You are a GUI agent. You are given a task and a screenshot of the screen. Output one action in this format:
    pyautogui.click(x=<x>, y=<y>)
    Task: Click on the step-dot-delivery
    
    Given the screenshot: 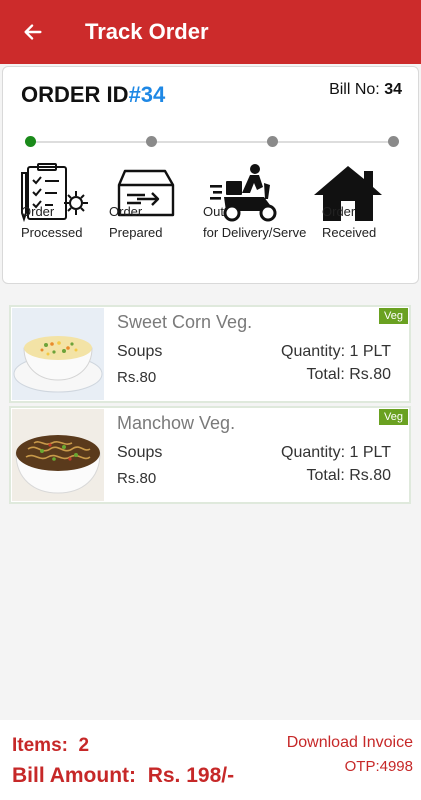 What is the action you would take?
    pyautogui.click(x=272, y=141)
    